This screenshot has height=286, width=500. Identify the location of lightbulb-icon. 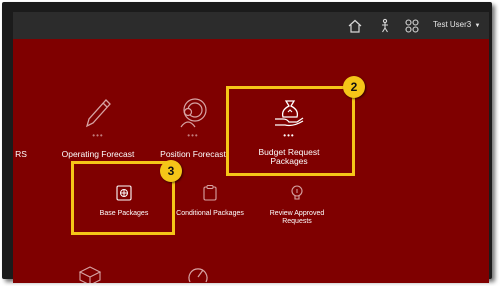
(297, 193).